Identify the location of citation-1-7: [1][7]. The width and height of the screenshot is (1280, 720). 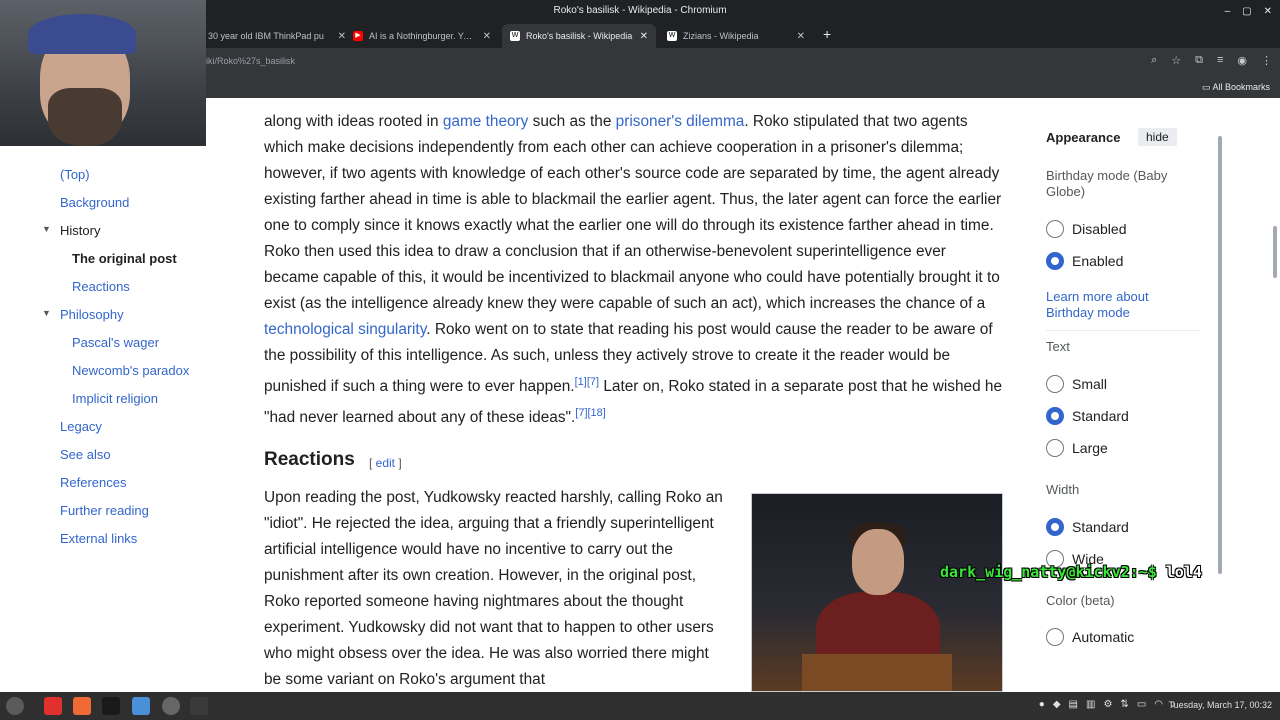
(587, 382).